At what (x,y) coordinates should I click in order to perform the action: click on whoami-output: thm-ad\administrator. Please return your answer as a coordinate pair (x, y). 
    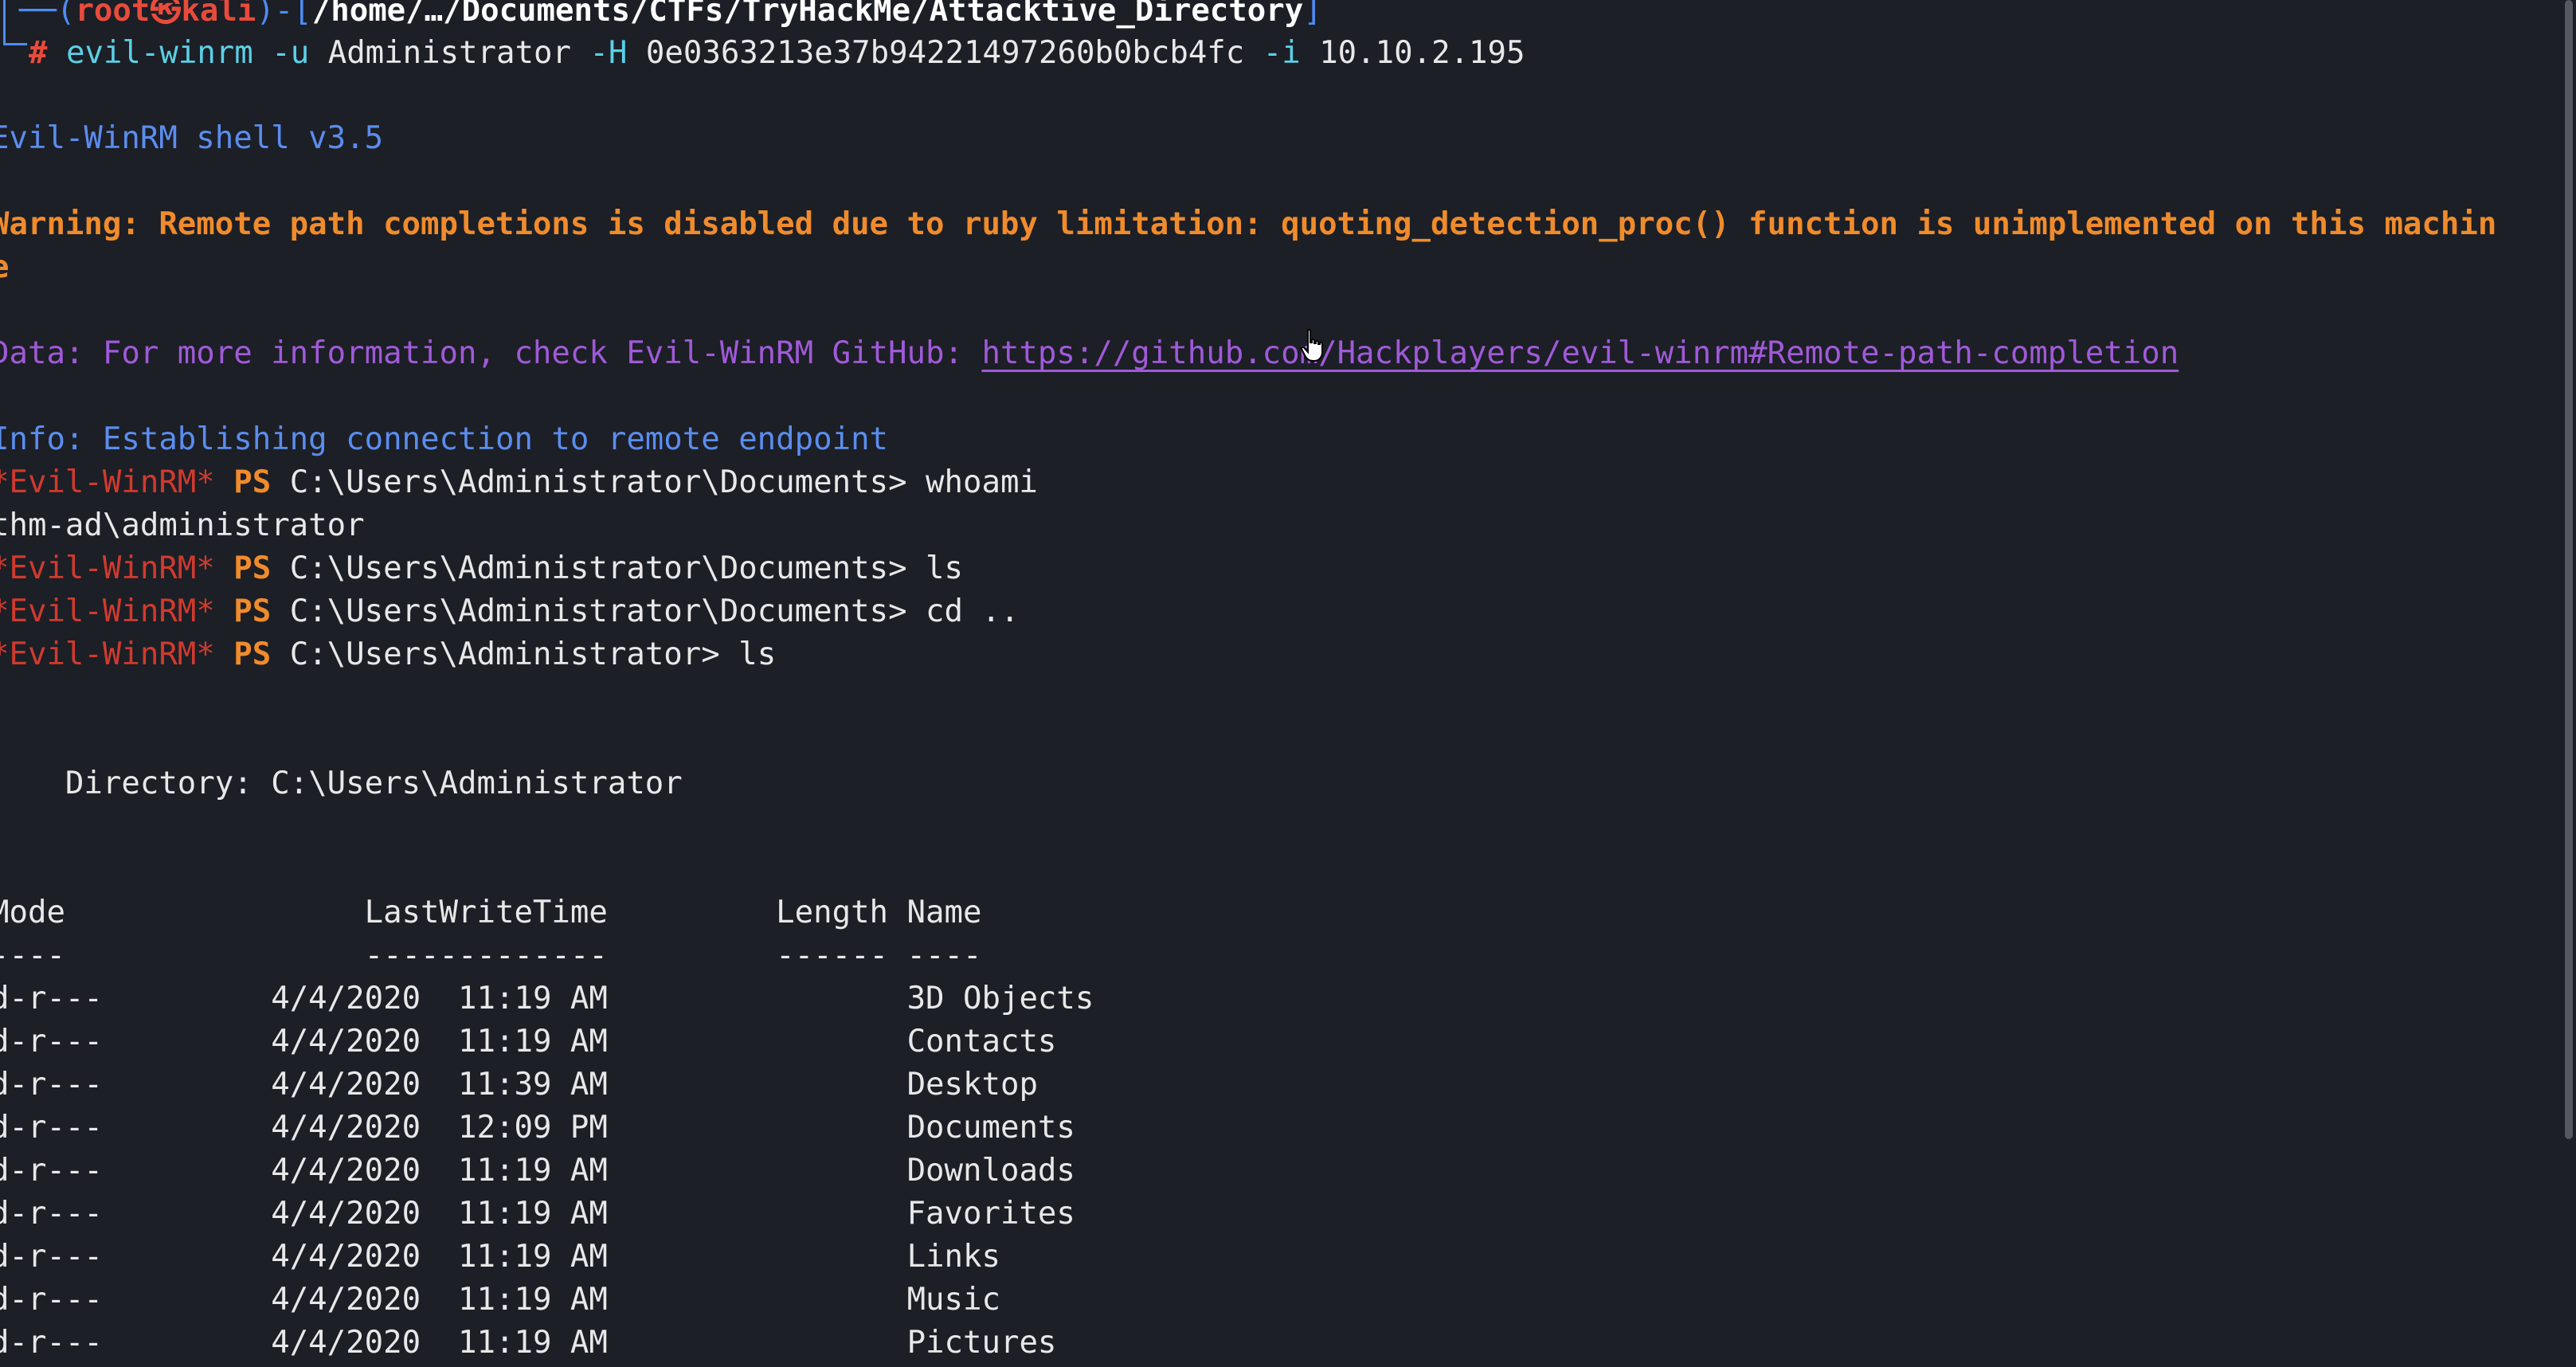
    Looking at the image, I should click on (182, 525).